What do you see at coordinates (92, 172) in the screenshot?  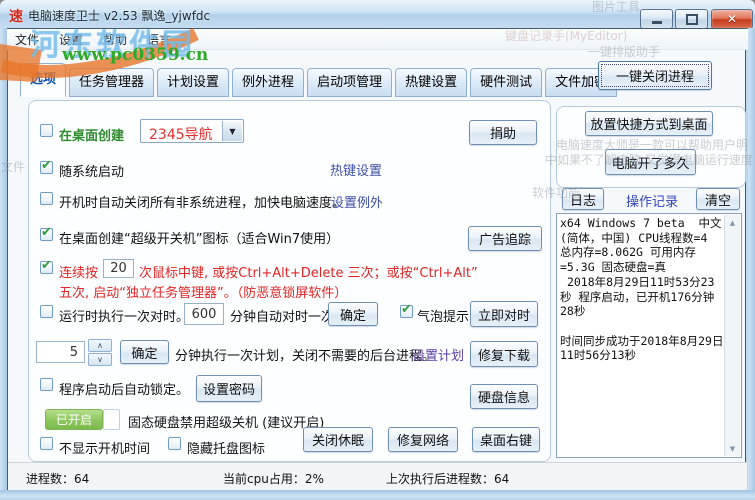 I see `autostart-label: 随系统启动` at bounding box center [92, 172].